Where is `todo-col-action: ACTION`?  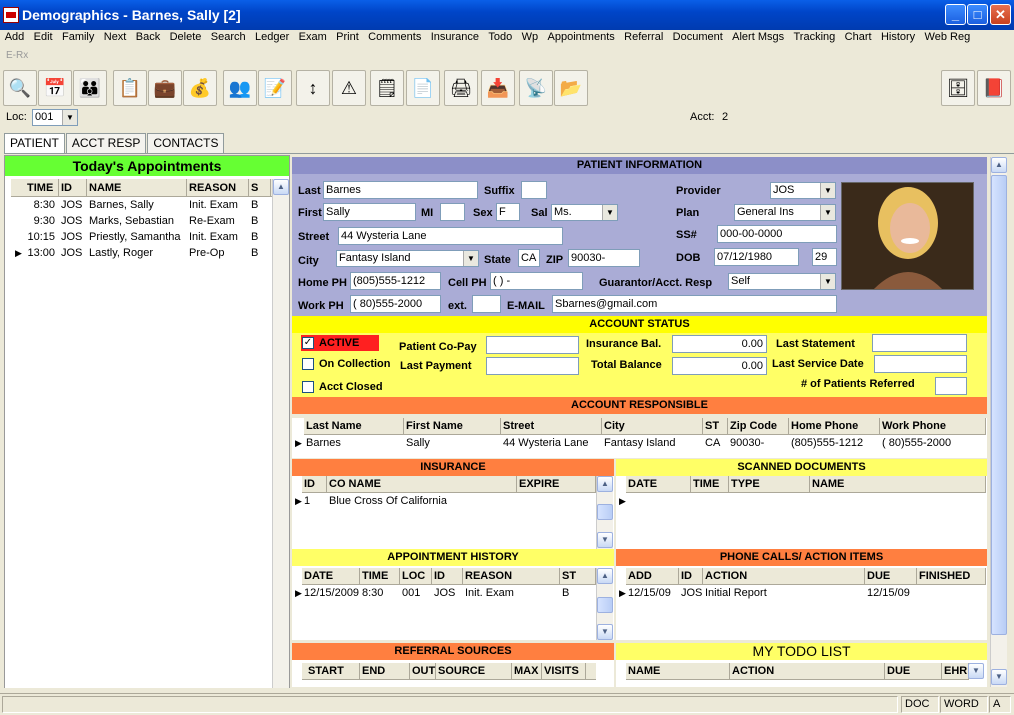
todo-col-action: ACTION is located at coordinates (807, 671).